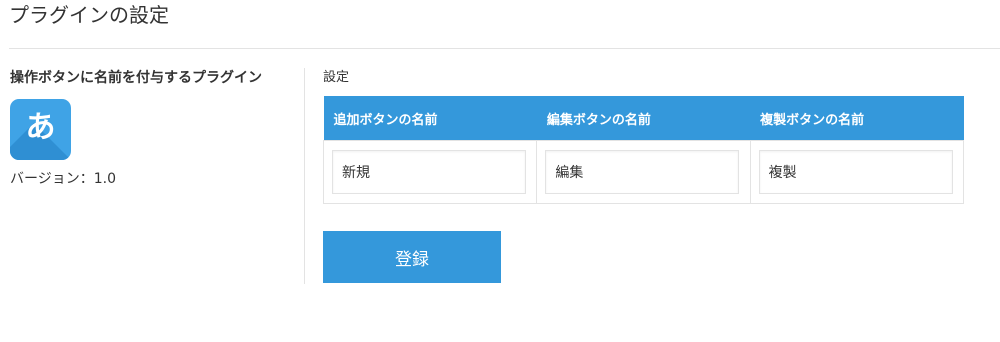  I want to click on edit-button-name-cell, so click(643, 172).